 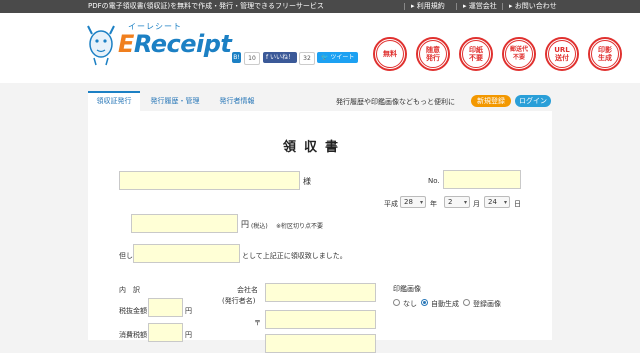 What do you see at coordinates (536, 6) in the screenshot?
I see `link-contact-label: お問い合わせ` at bounding box center [536, 6].